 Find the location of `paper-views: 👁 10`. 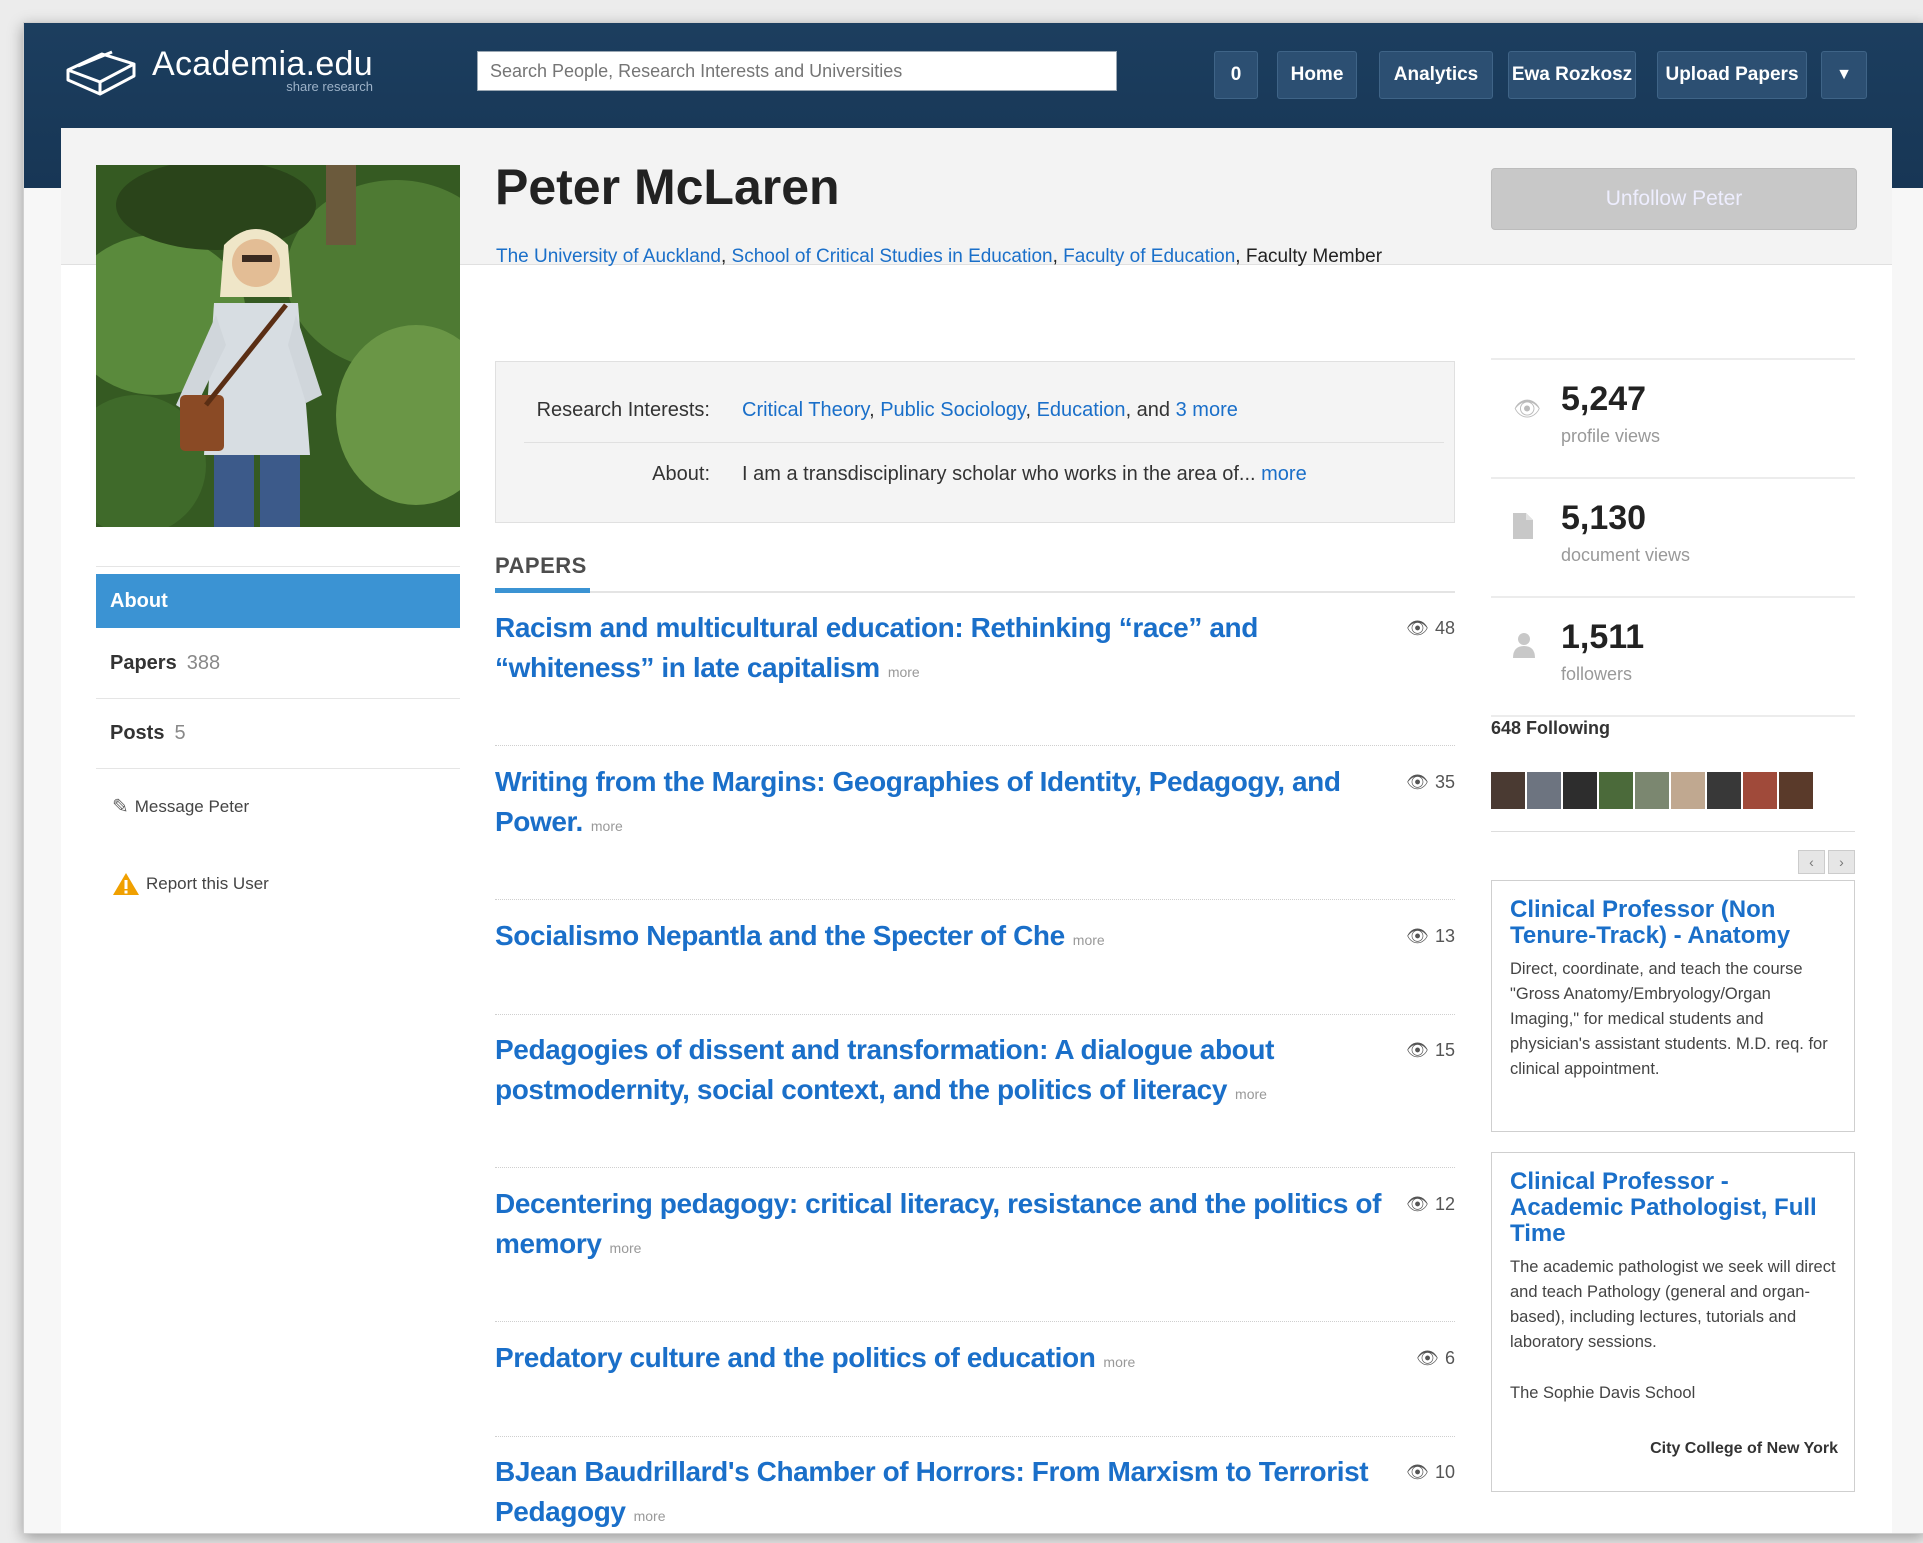

paper-views: 👁 10 is located at coordinates (1430, 1472).